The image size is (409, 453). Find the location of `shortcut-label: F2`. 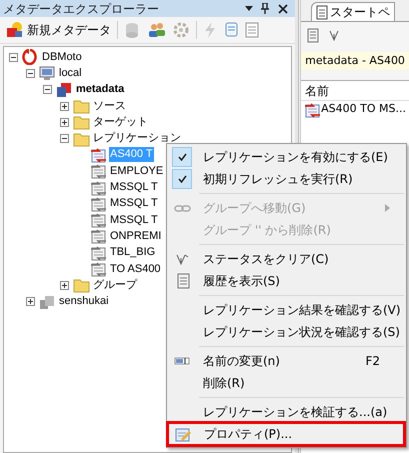

shortcut-label: F2 is located at coordinates (372, 361).